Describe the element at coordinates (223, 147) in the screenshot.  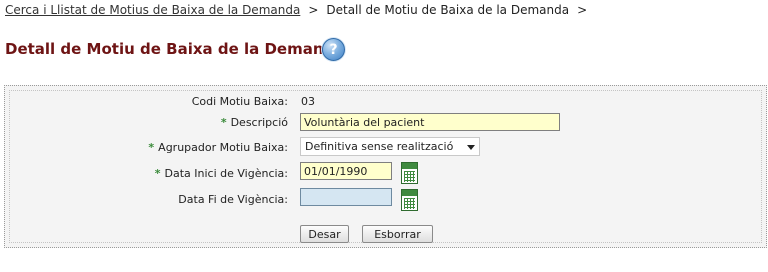
I see `agrupador-label: Agrupador Motiu Baixa:` at that location.